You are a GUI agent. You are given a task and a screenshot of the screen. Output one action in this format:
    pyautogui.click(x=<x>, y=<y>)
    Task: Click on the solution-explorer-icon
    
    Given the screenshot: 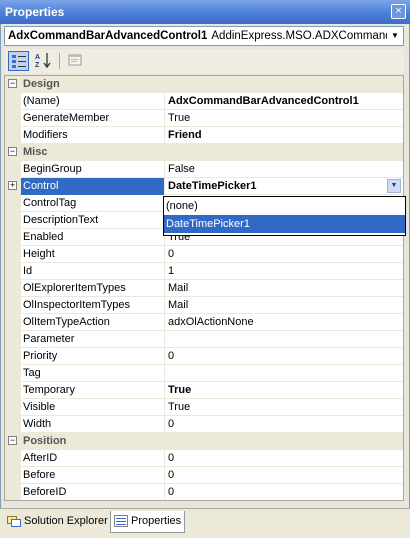 What is the action you would take?
    pyautogui.click(x=14, y=521)
    